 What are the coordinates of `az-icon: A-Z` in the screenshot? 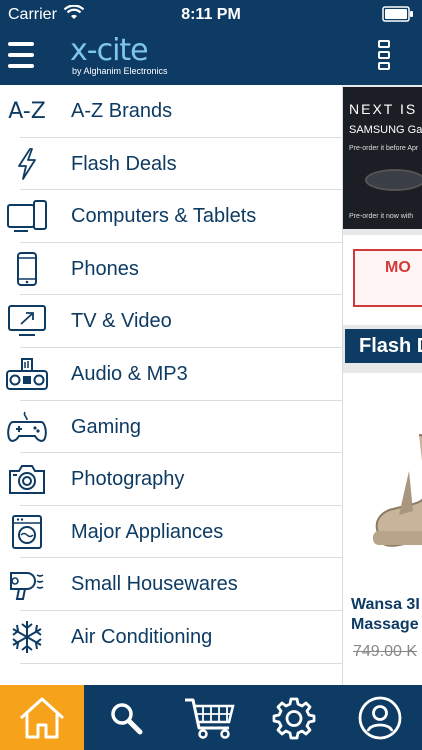 It's located at (27, 111).